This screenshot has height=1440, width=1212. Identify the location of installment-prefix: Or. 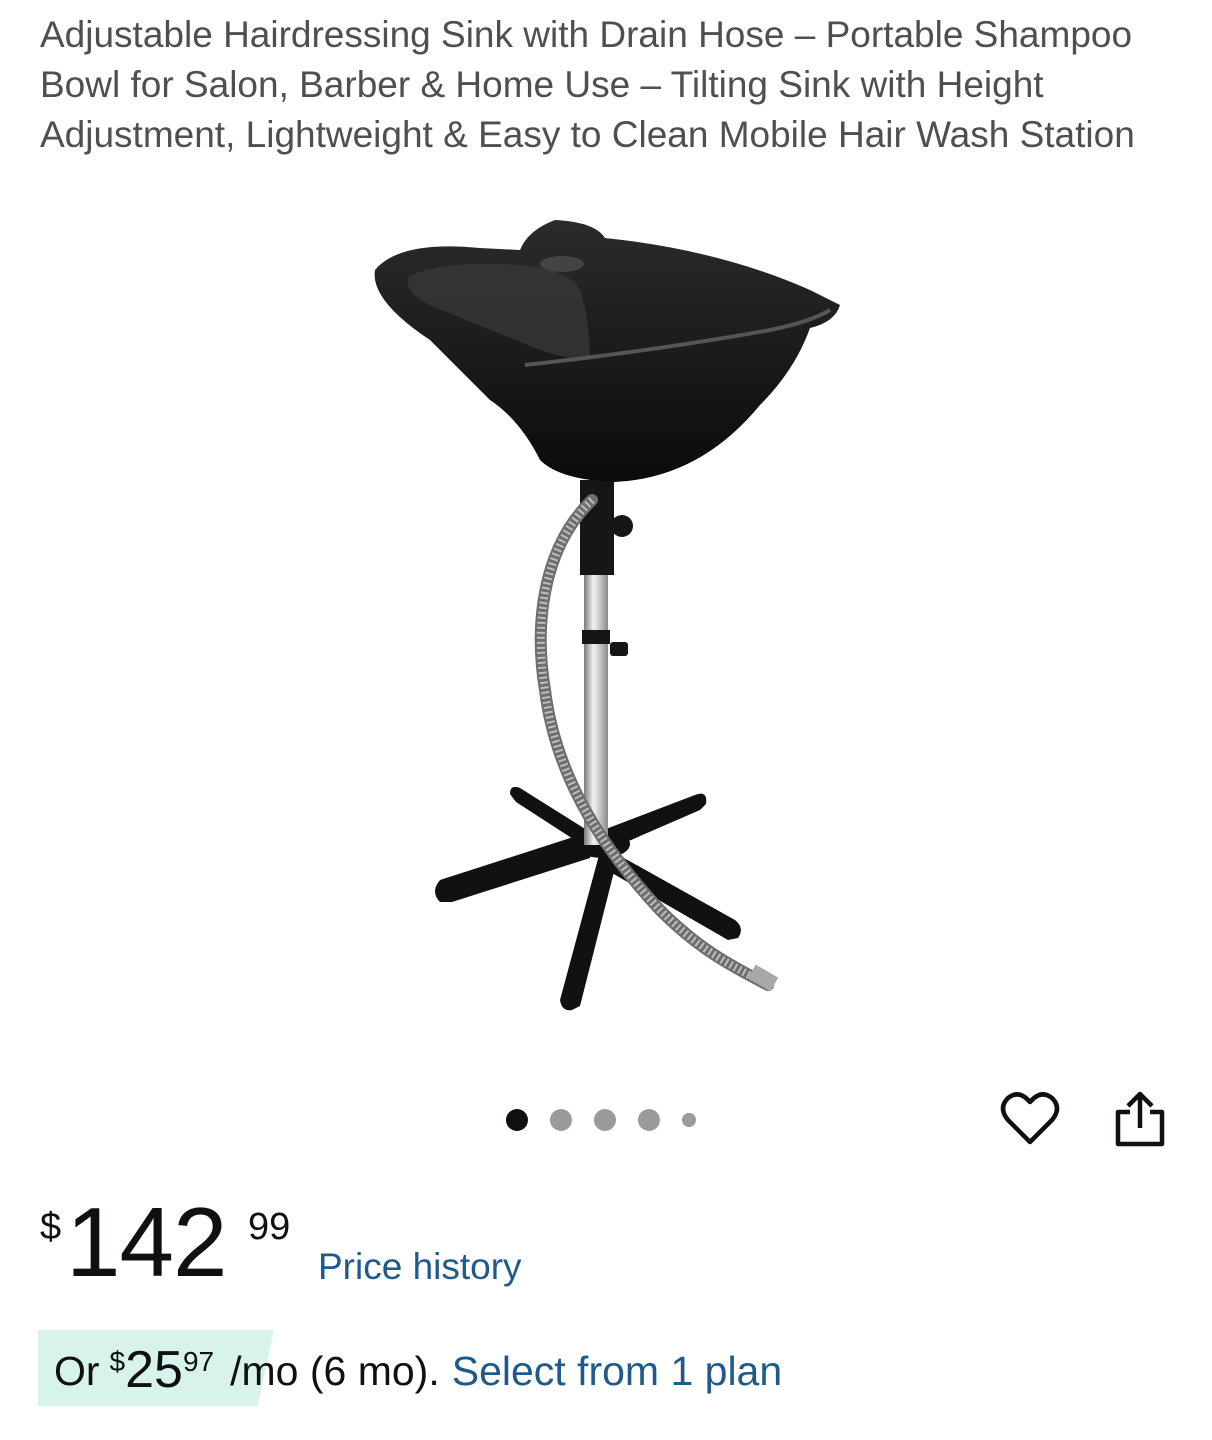
(77, 1371).